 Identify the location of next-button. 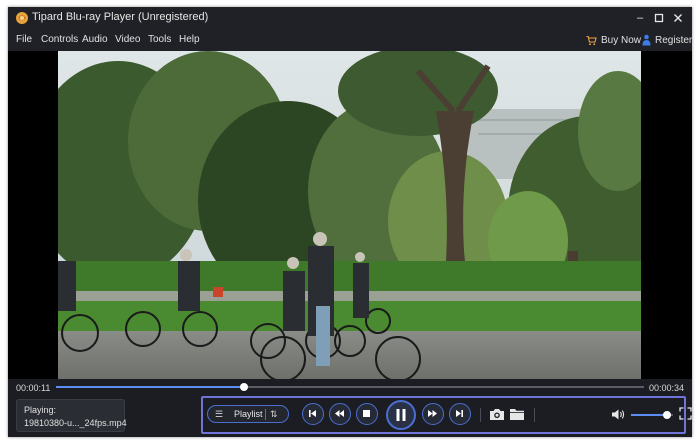
(460, 414).